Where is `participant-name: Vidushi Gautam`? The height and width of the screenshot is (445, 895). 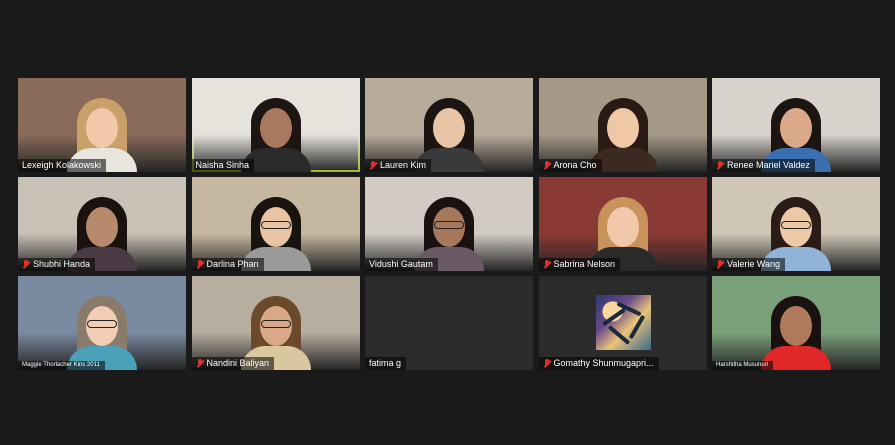
participant-name: Vidushi Gautam is located at coordinates (401, 264).